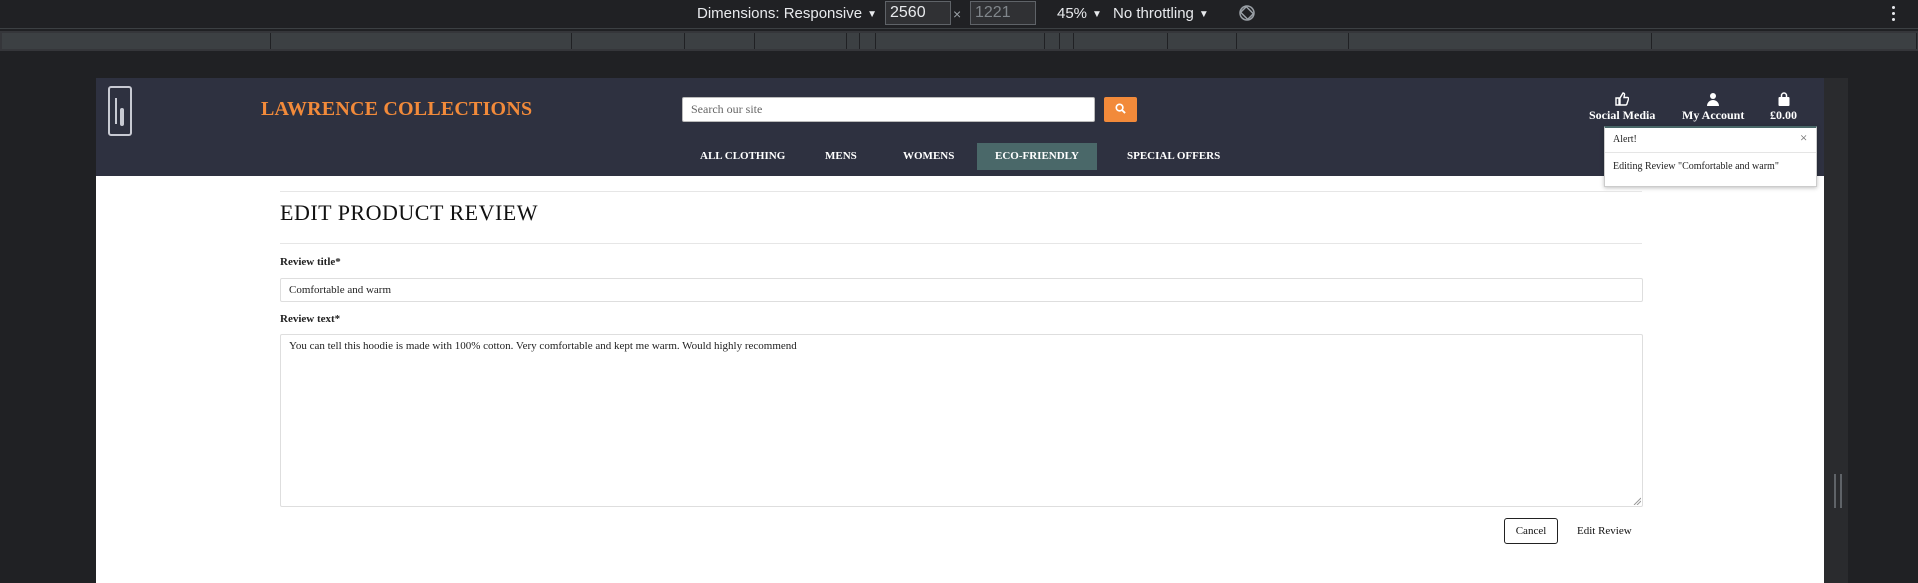 The image size is (1918, 583). Describe the element at coordinates (1783, 99) in the screenshot. I see `shopping-bag-icon` at that location.